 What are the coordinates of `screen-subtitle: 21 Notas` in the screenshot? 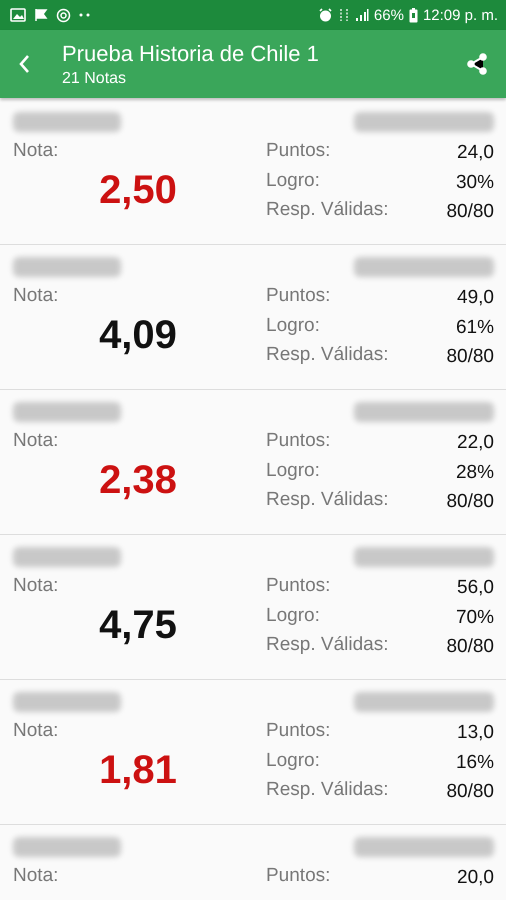 It's located at (95, 79).